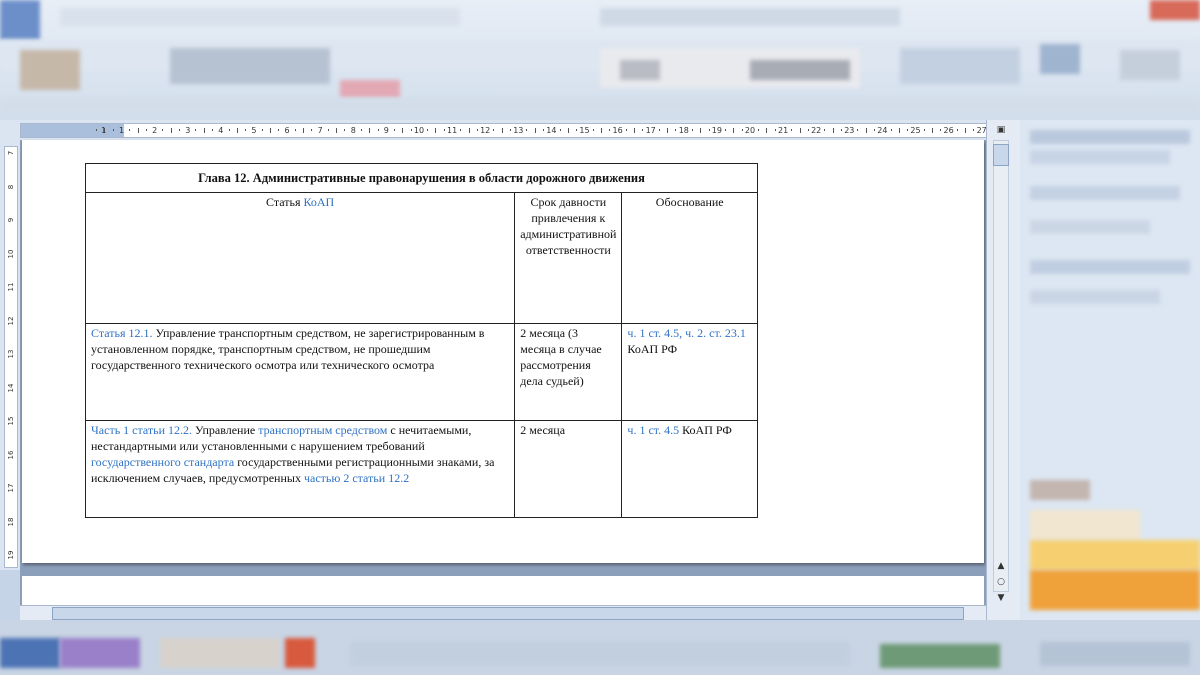 The width and height of the screenshot is (1200, 675). I want to click on view-ruler-button: ▣, so click(1001, 130).